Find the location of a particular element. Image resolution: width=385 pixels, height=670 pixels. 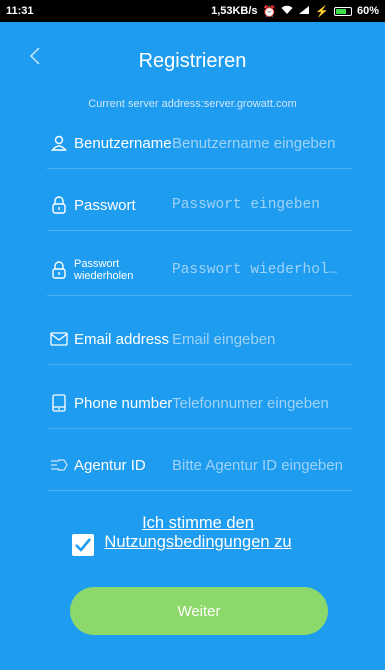

alarm-icon: ⏰ is located at coordinates (269, 11).